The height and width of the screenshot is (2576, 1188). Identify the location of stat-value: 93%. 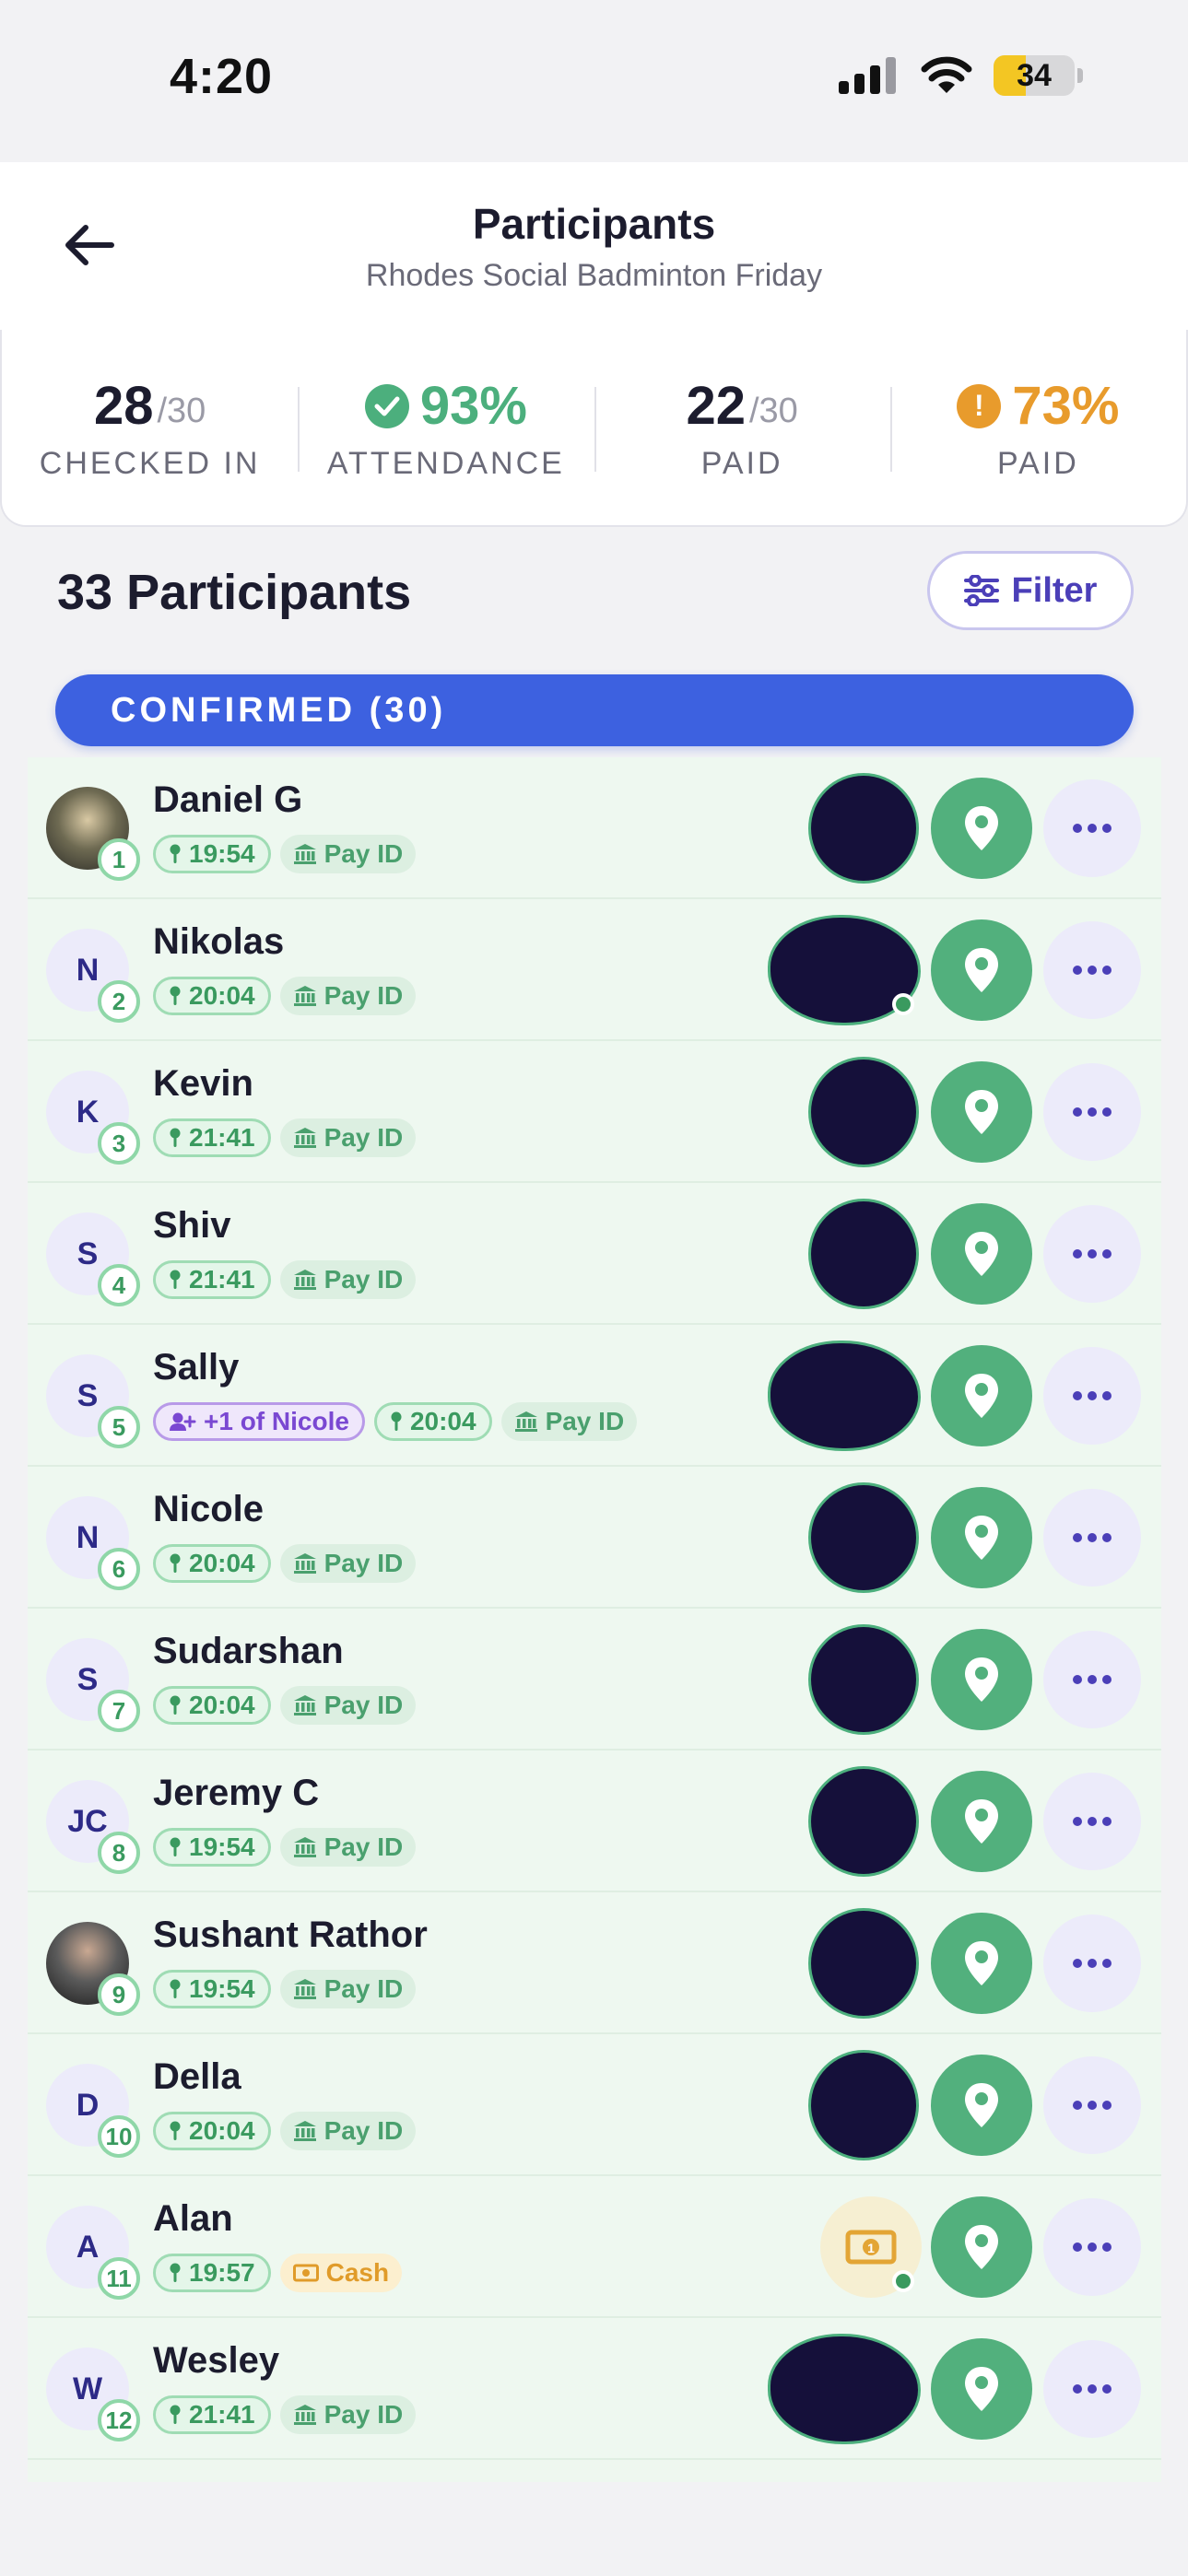
(473, 406).